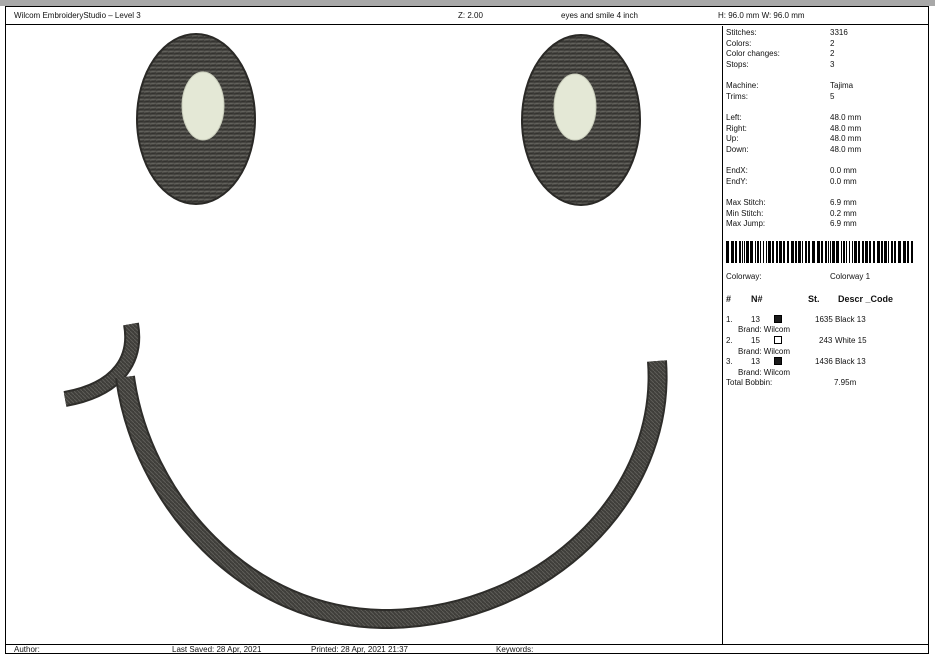 This screenshot has height=657, width=935. I want to click on endy-value: 0.0 mm, so click(843, 182).